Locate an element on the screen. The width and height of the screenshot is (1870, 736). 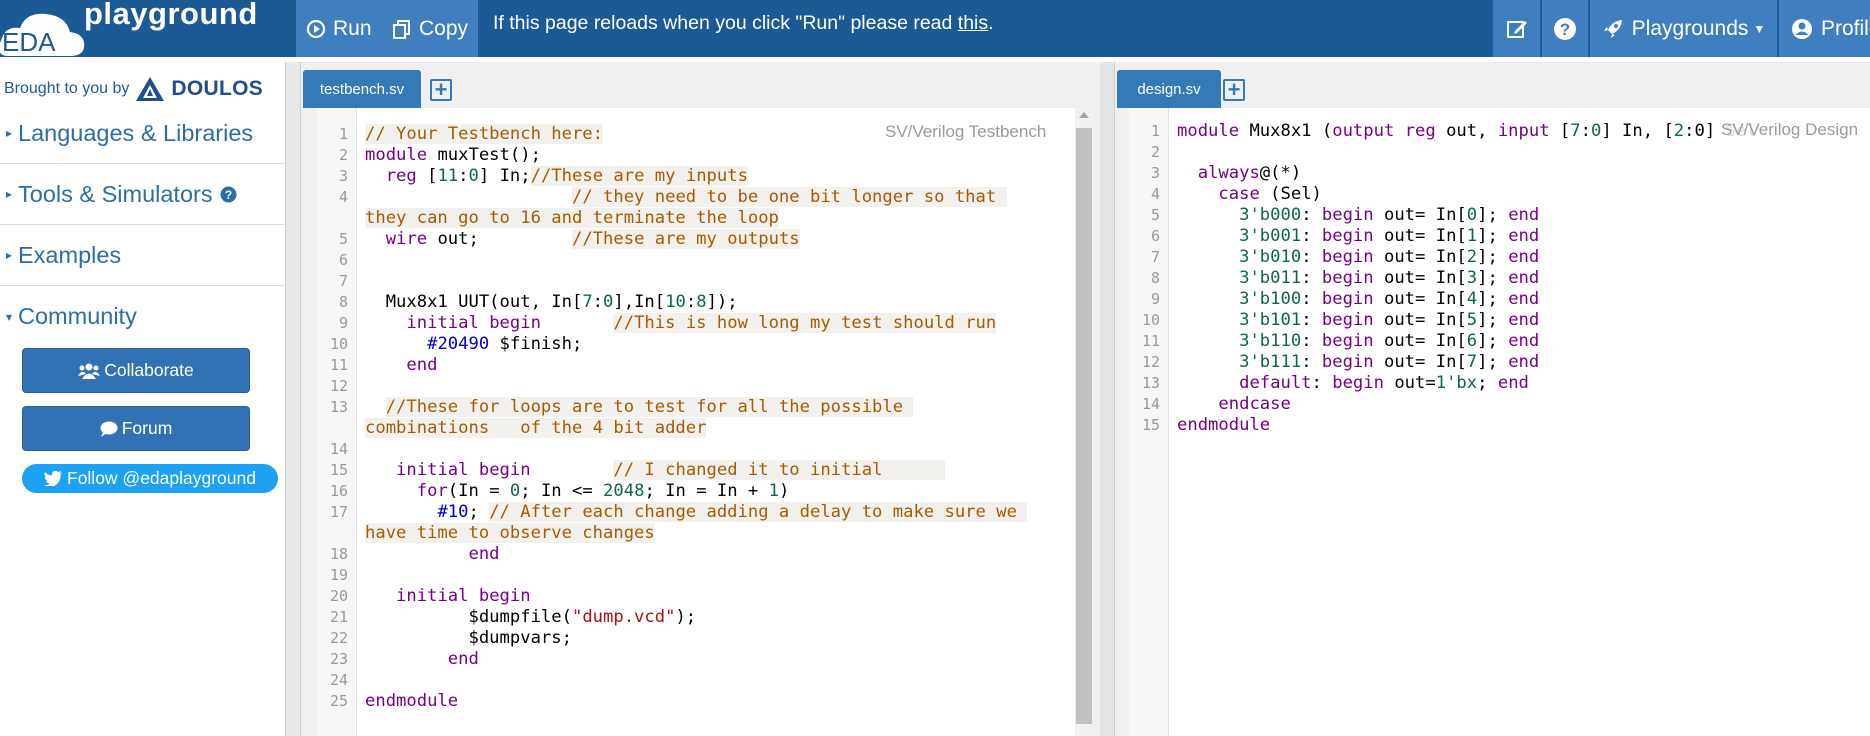
code-line: default: begin out=1'bx; end is located at coordinates (1353, 383).